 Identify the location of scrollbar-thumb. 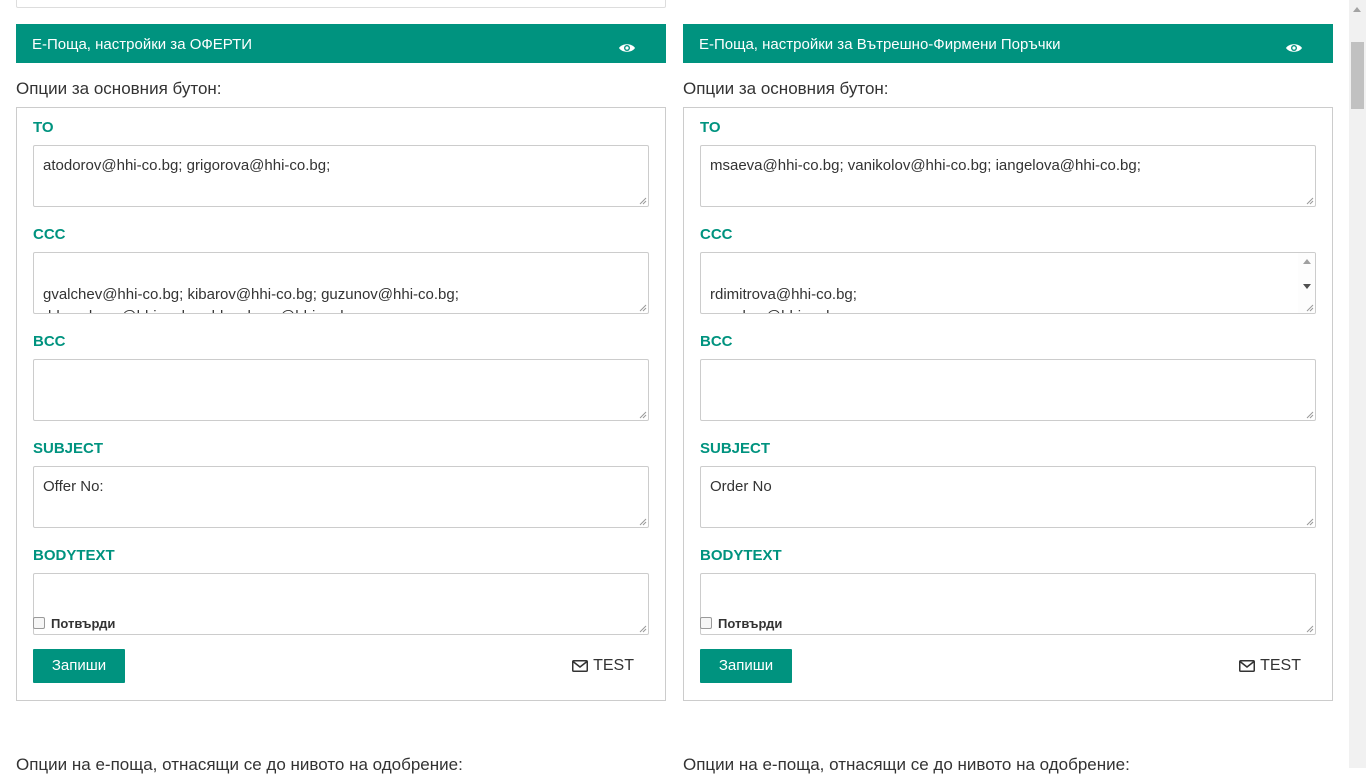
(1357, 75).